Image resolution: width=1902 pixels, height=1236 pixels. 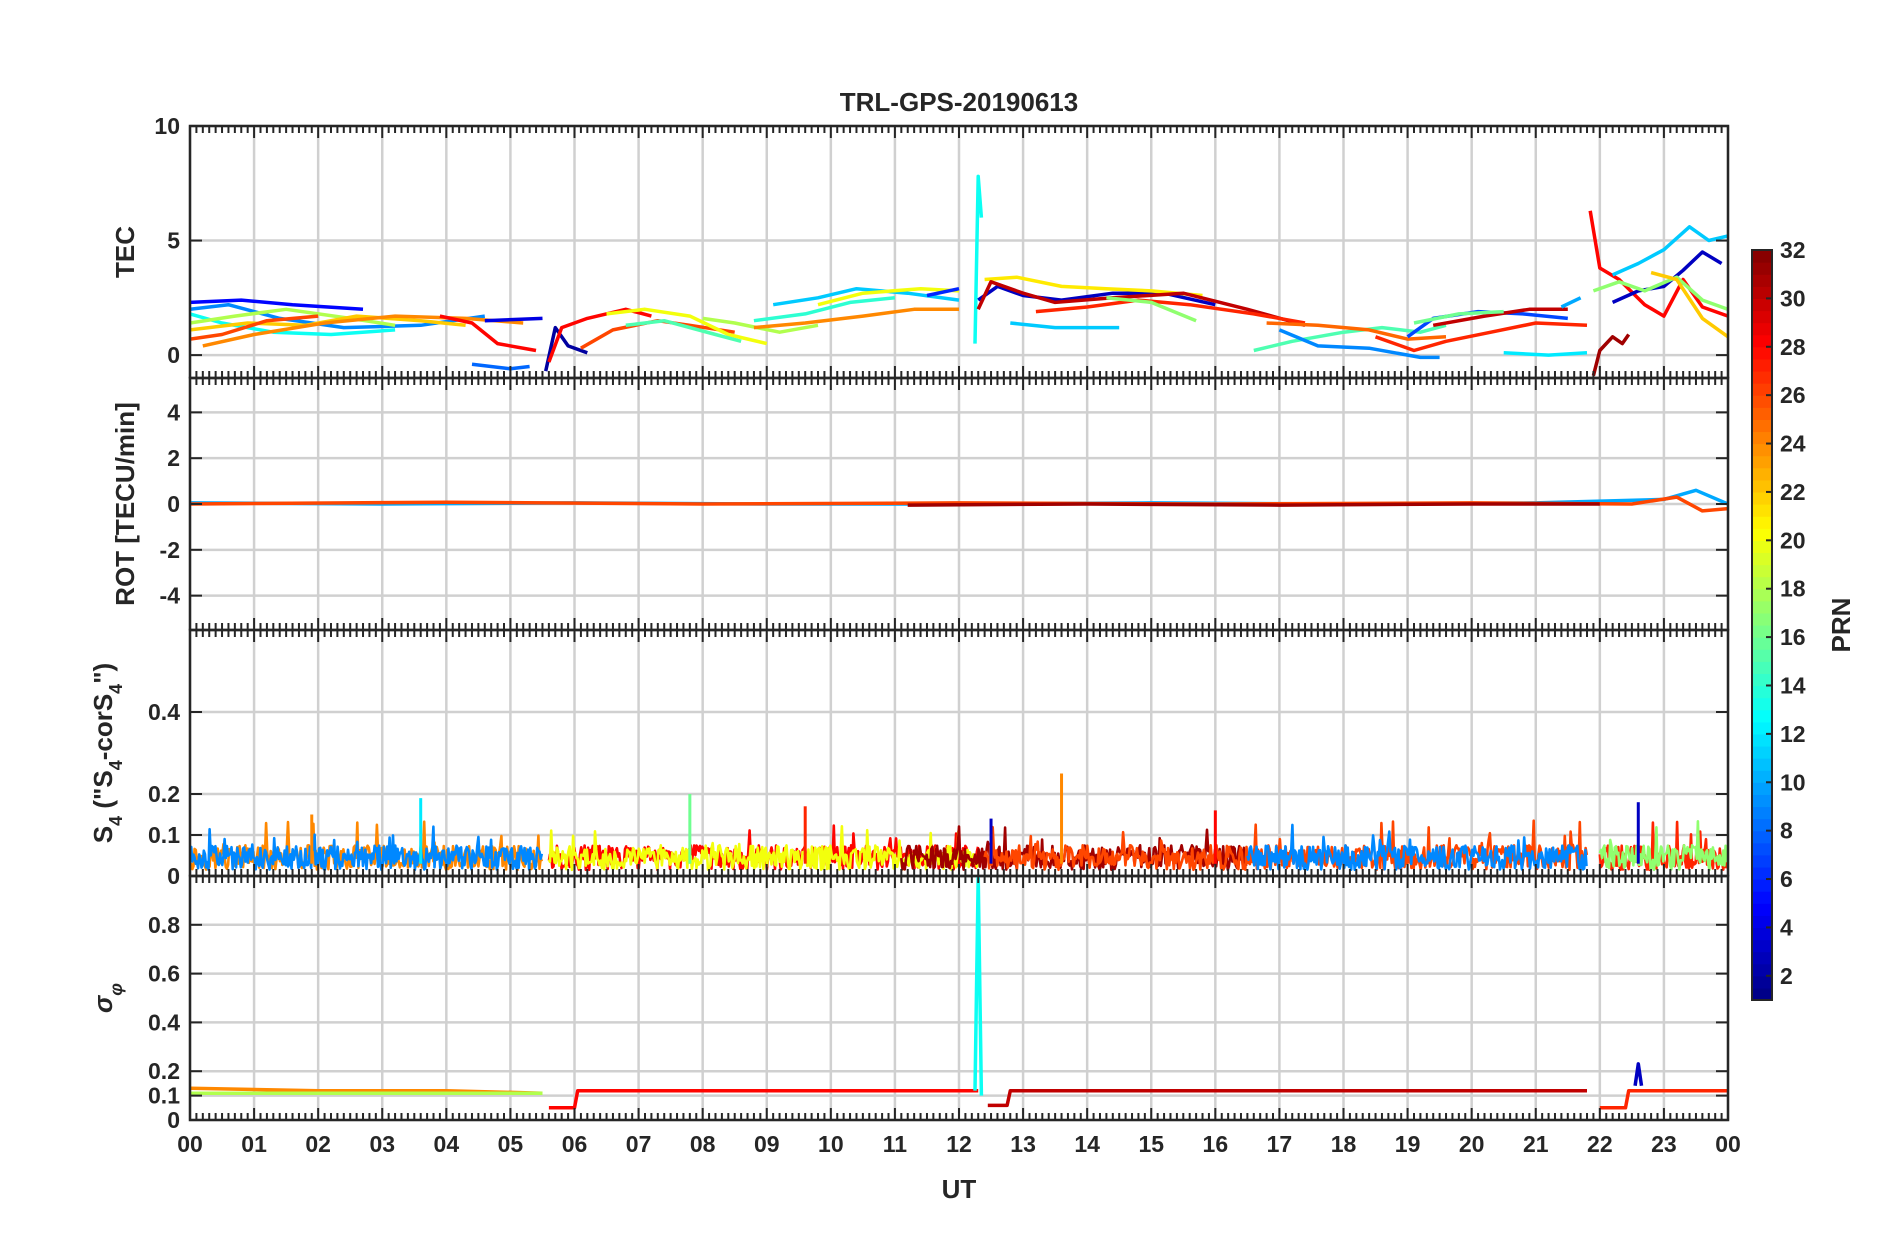 I want to click on colorbar-tick-label: 28, so click(x=1793, y=347).